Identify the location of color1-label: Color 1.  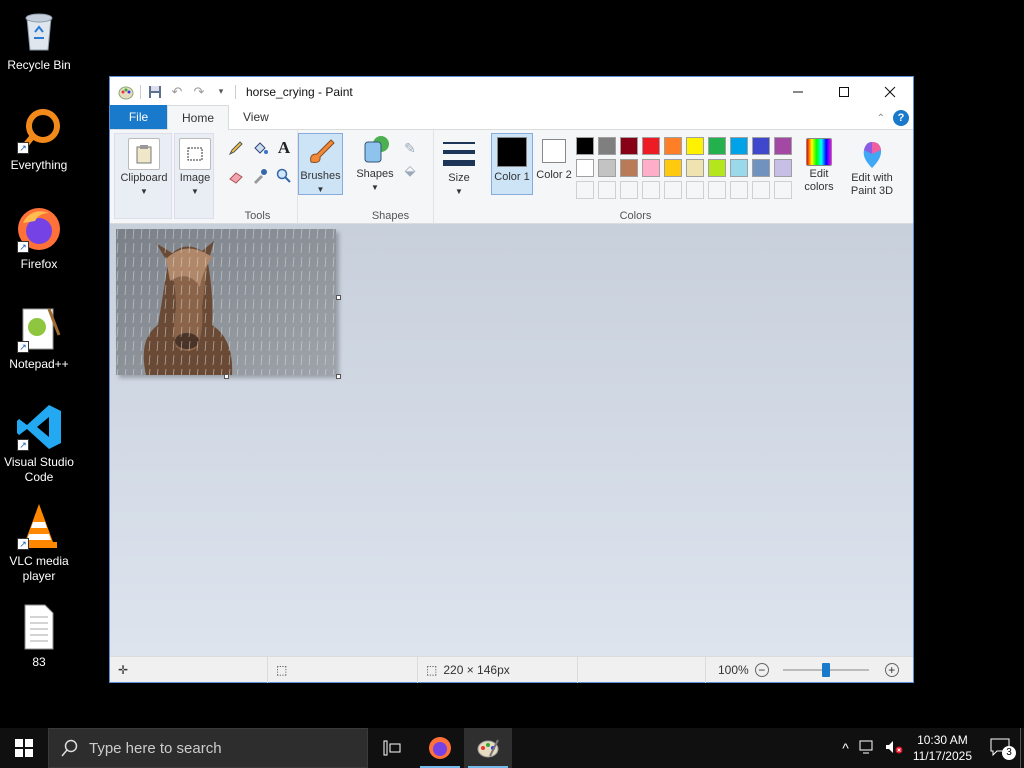
(512, 177).